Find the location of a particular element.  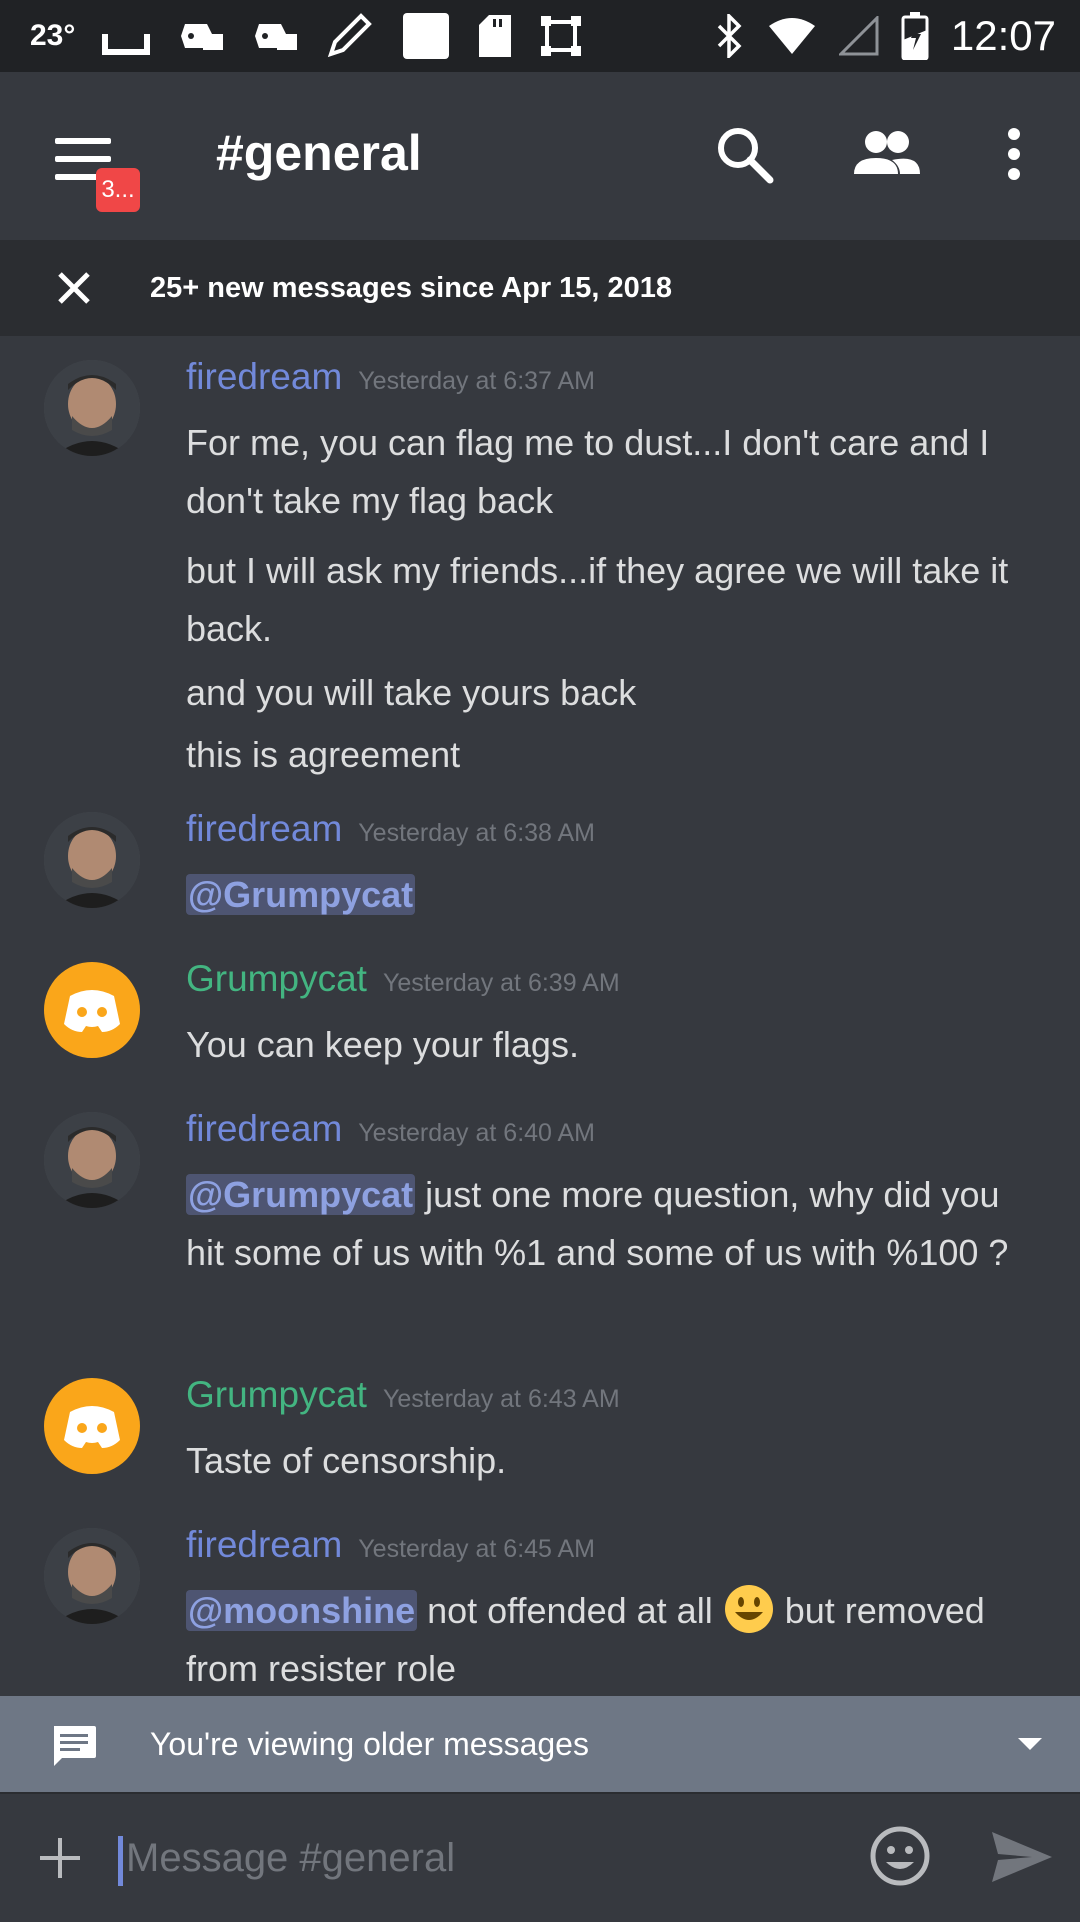

more-vertical-icon is located at coordinates (1014, 154).